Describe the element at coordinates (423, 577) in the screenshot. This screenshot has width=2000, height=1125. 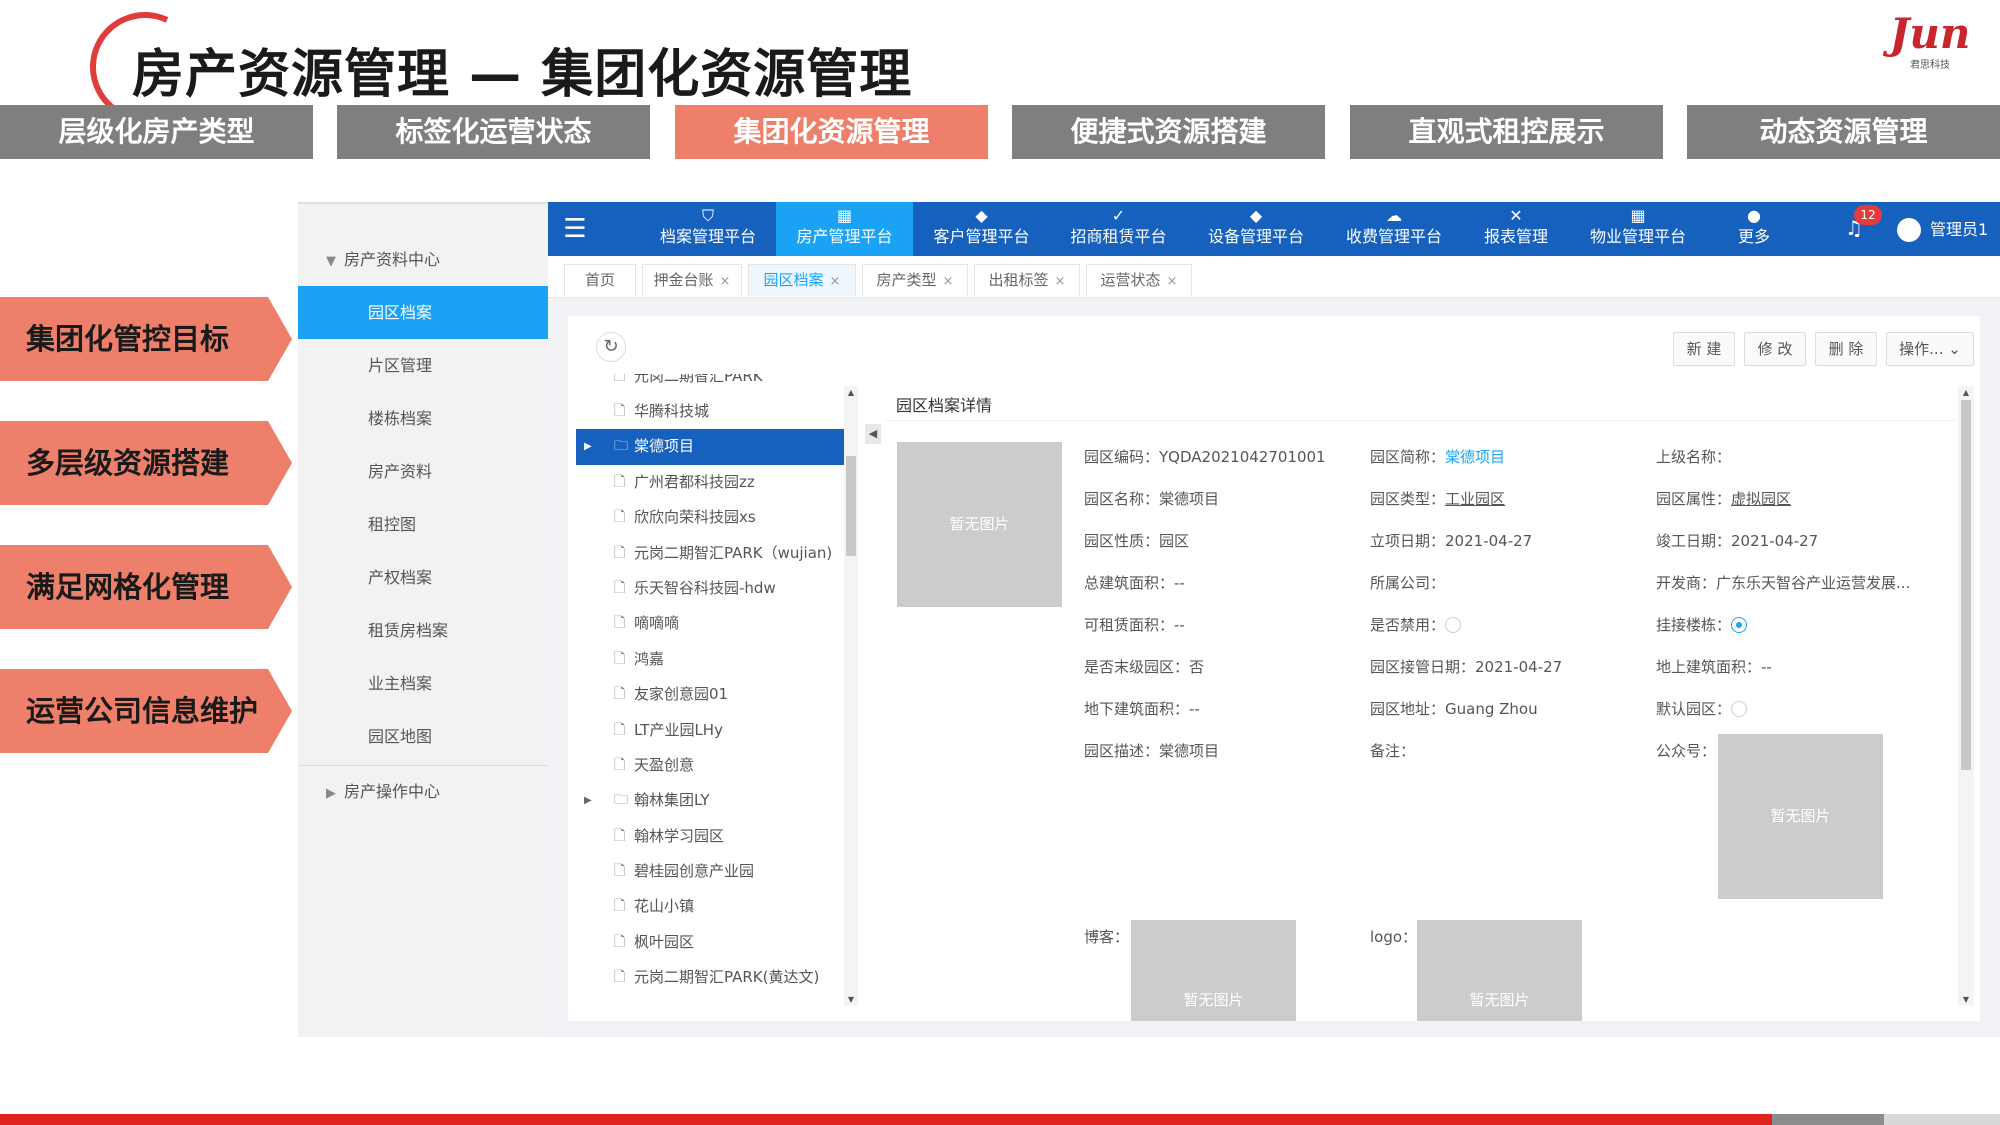
I see `sidebar-item-ownership: 产权档案` at that location.